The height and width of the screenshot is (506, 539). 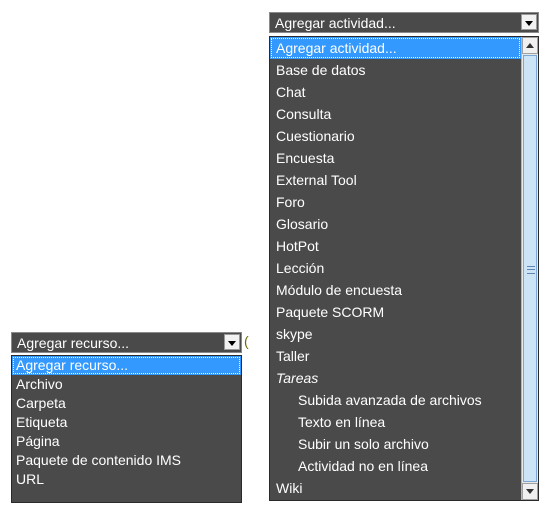 What do you see at coordinates (126, 479) in the screenshot?
I see `resource-option: URL` at bounding box center [126, 479].